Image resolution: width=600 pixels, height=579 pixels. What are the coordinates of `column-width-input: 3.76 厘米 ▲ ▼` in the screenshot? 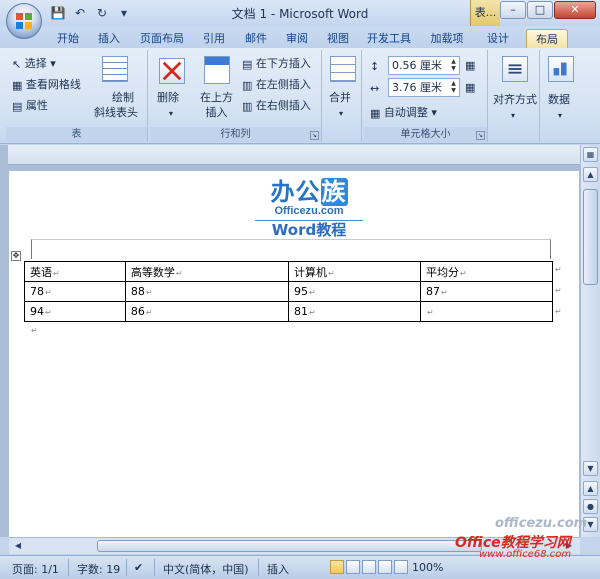 It's located at (424, 87).